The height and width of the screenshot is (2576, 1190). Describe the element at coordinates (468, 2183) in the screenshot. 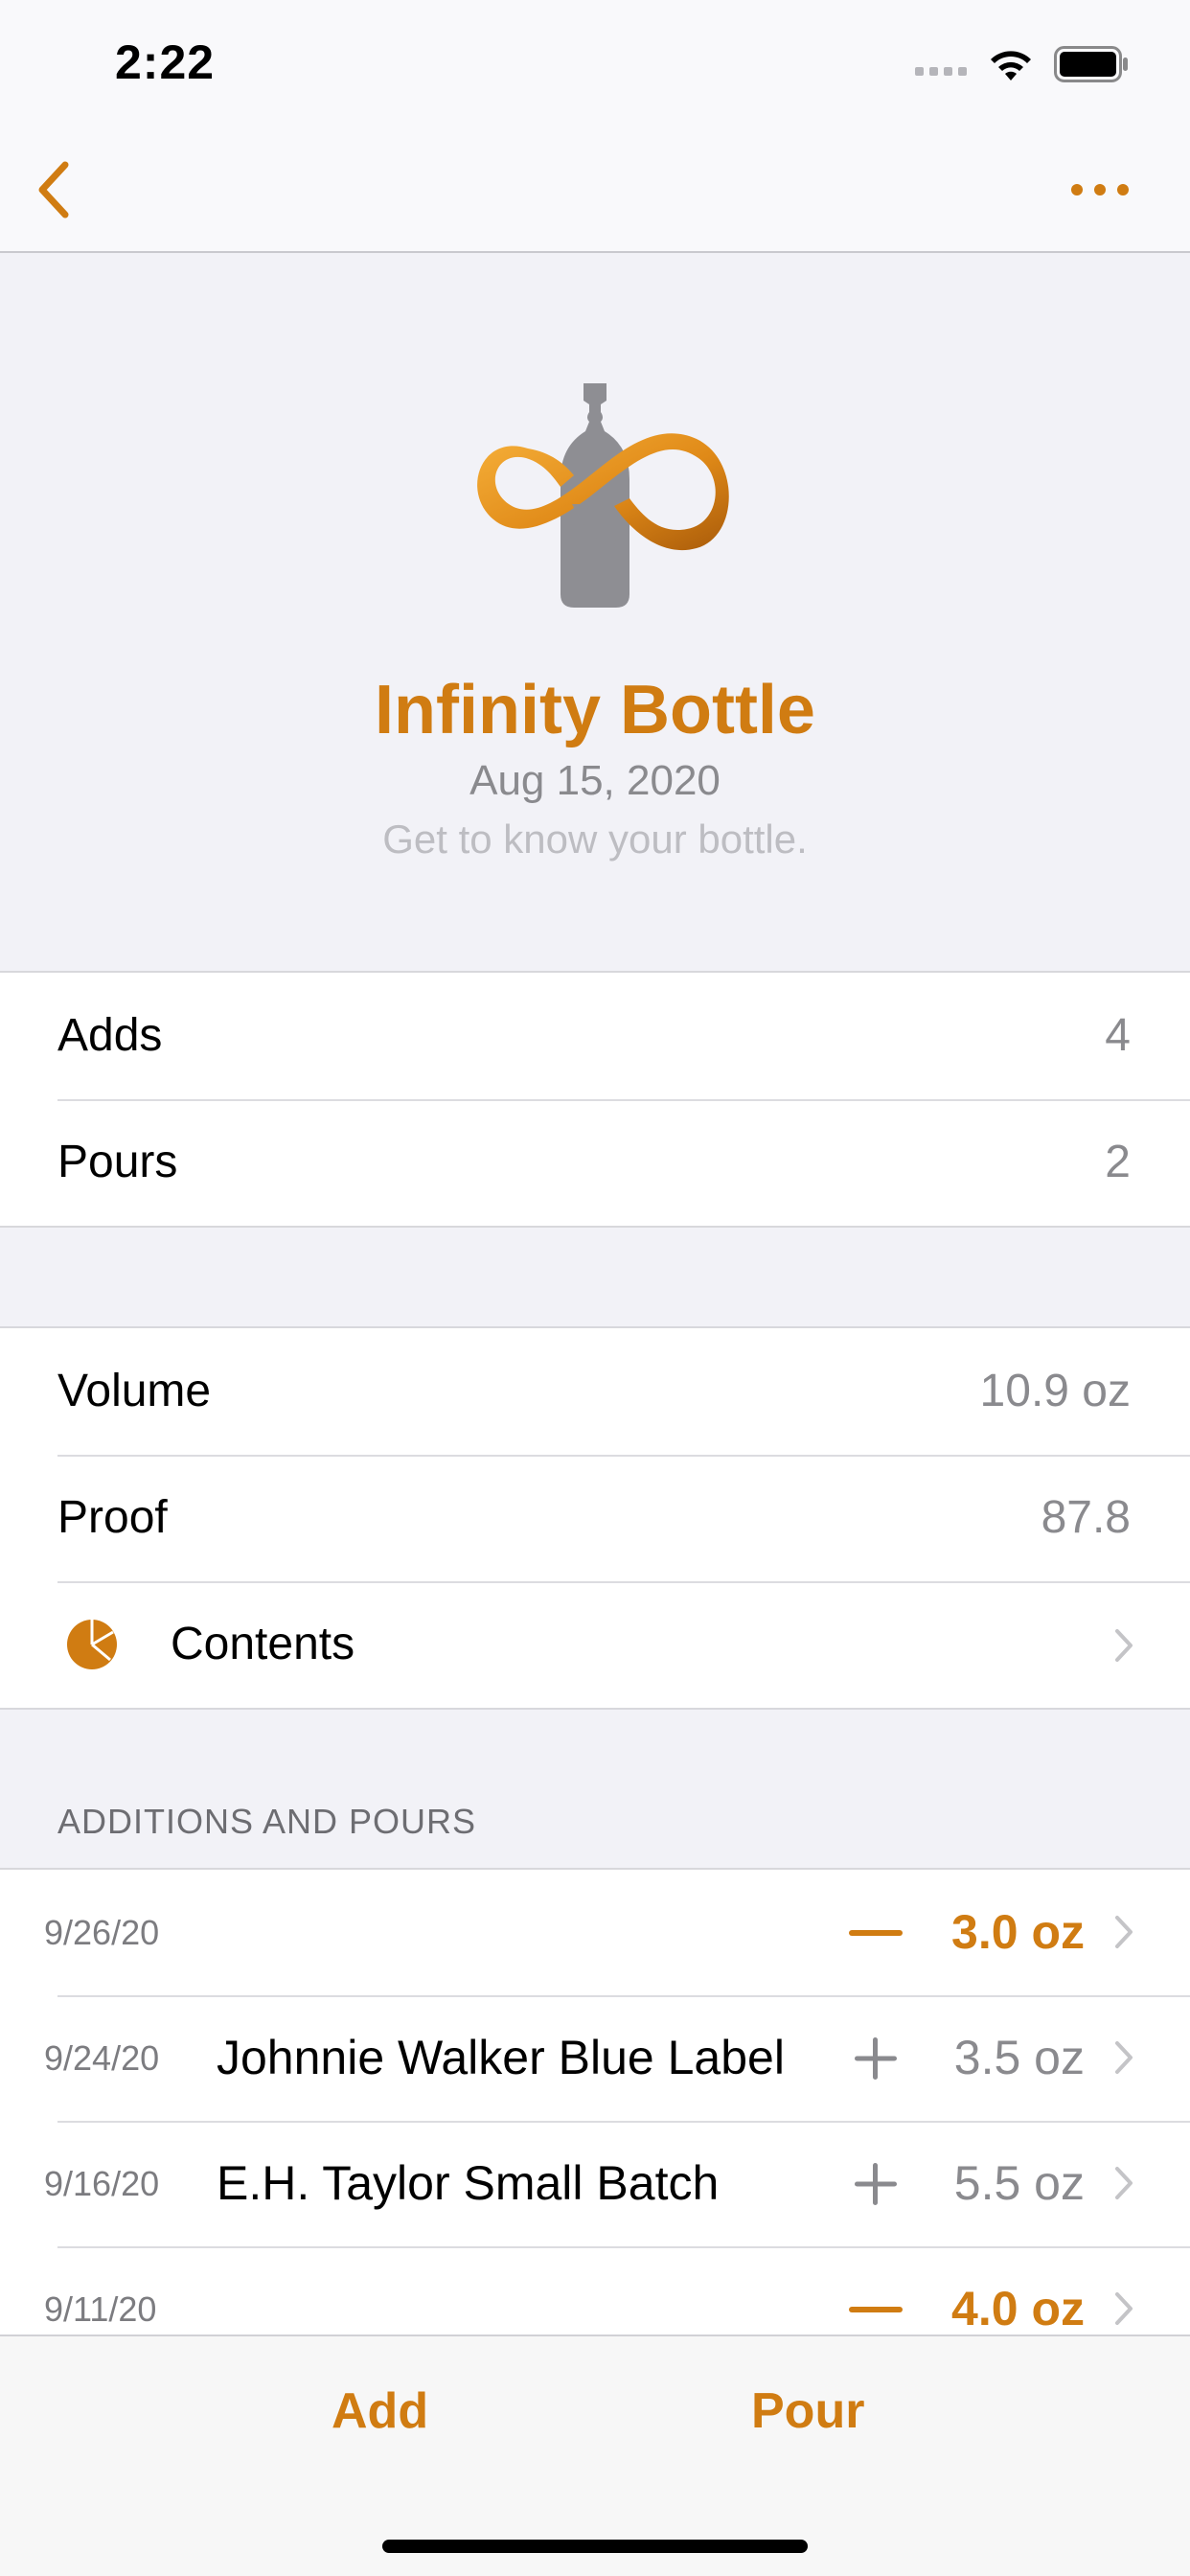

I see `history-name: E.H. Taylor Small Batch` at that location.